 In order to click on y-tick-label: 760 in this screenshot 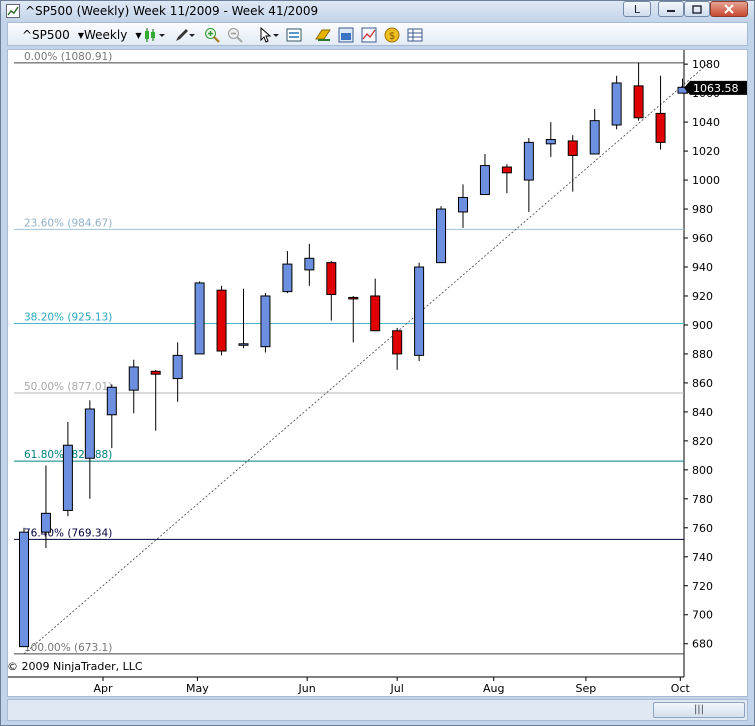, I will do `click(702, 528)`.